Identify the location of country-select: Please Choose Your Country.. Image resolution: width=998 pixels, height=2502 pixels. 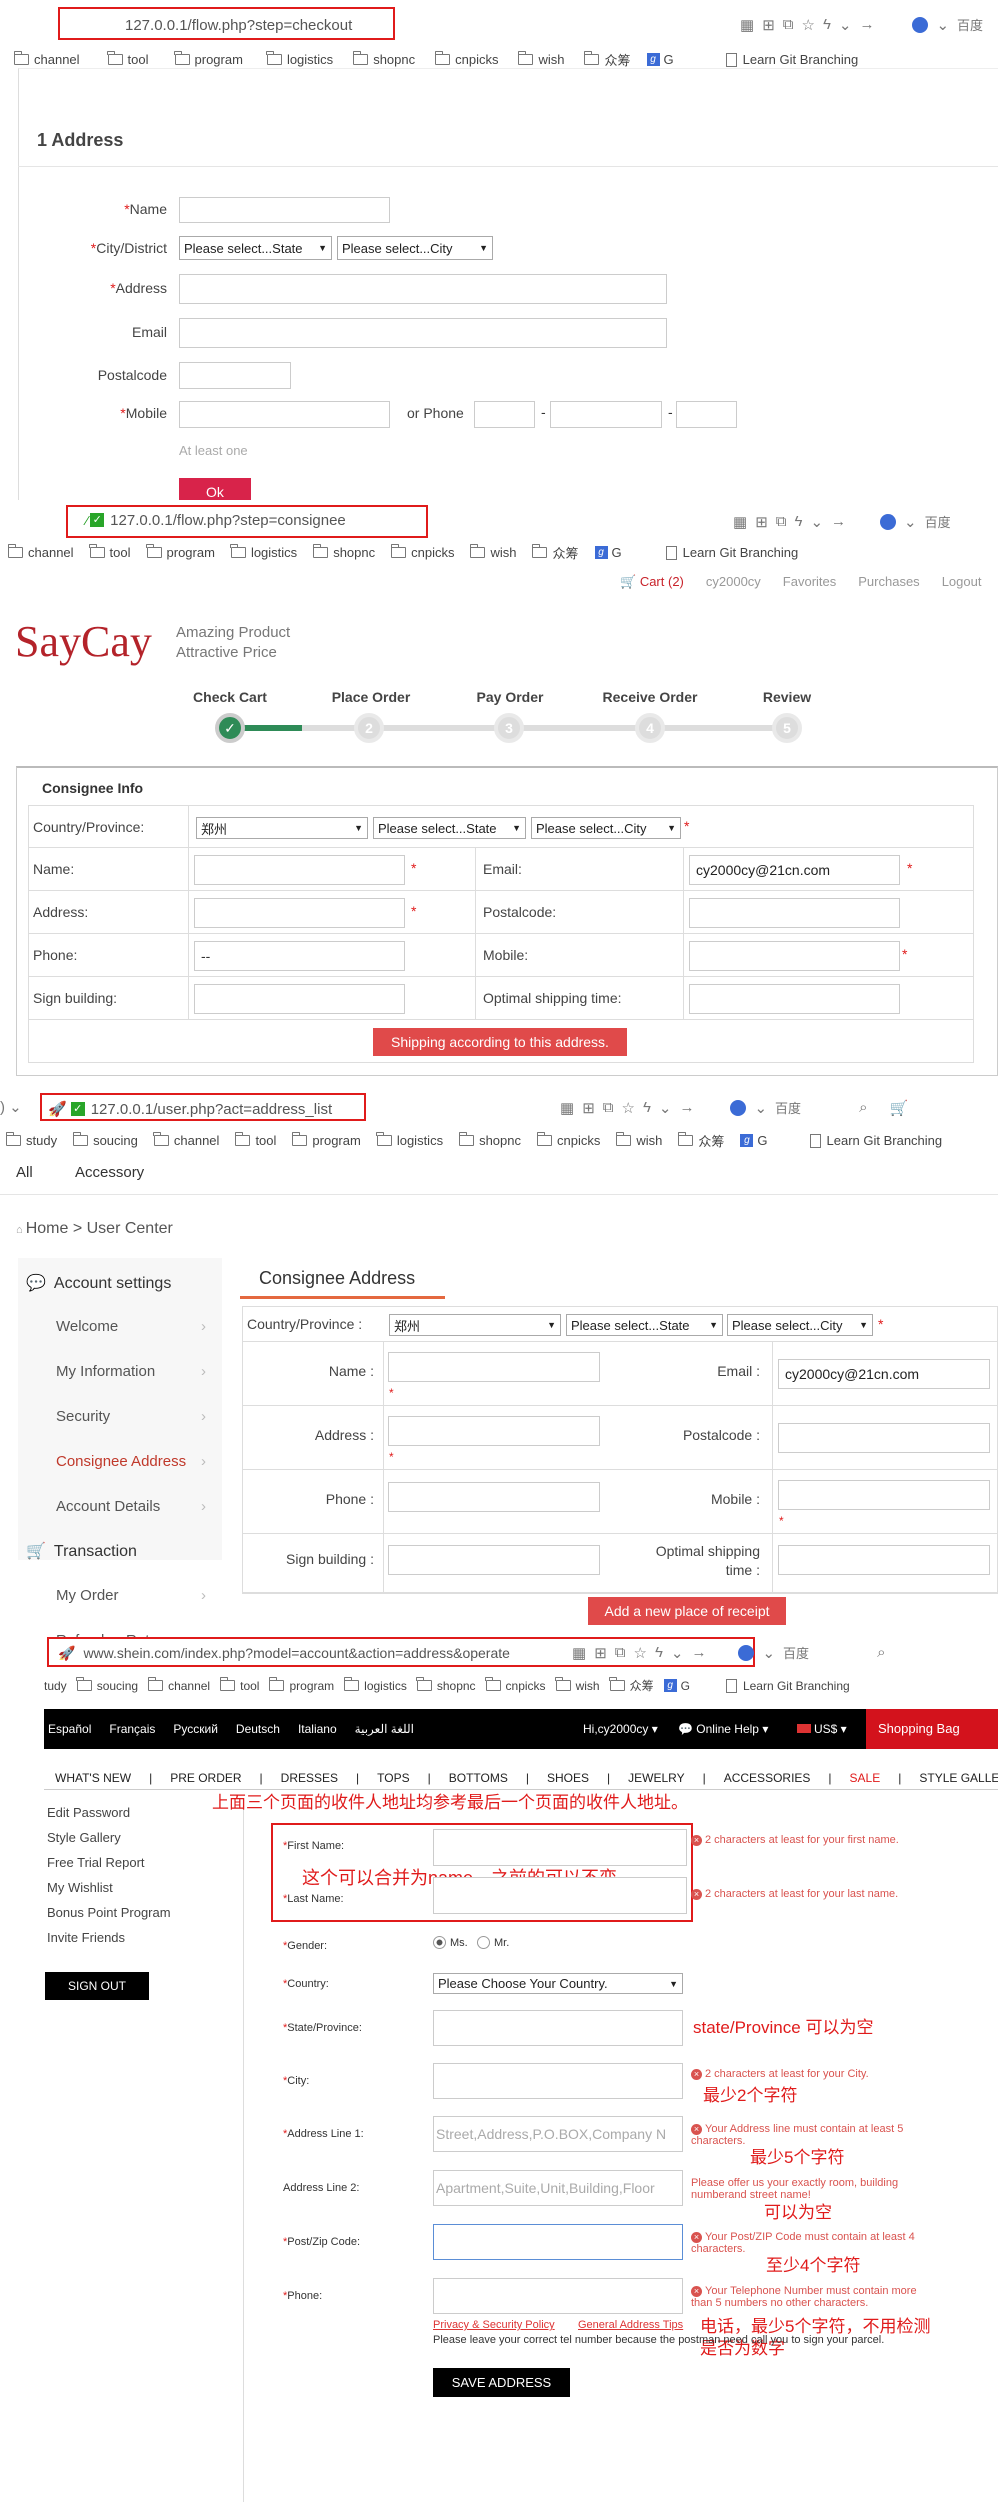
(558, 1983).